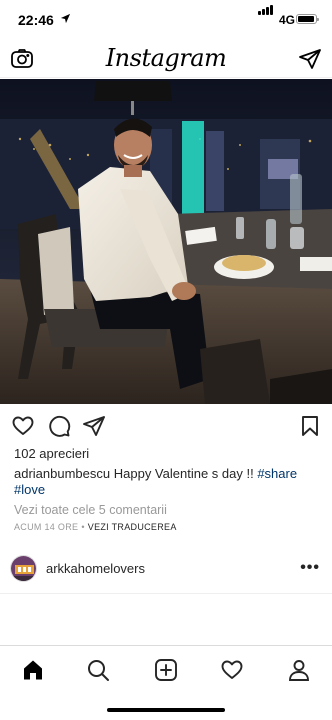 The width and height of the screenshot is (332, 720). I want to click on profile-icon, so click(299, 670).